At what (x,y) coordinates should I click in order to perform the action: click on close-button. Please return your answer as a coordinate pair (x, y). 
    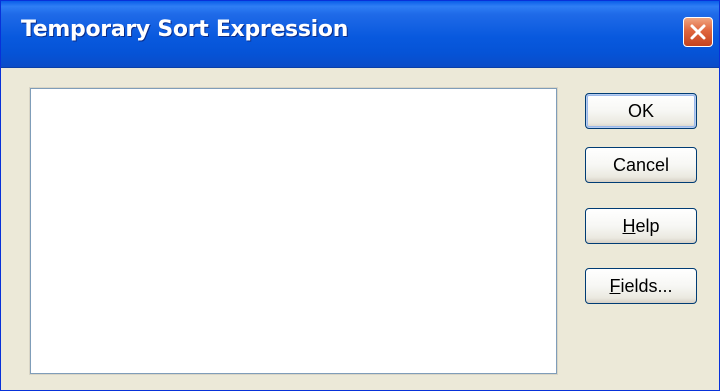
    Looking at the image, I should click on (698, 32).